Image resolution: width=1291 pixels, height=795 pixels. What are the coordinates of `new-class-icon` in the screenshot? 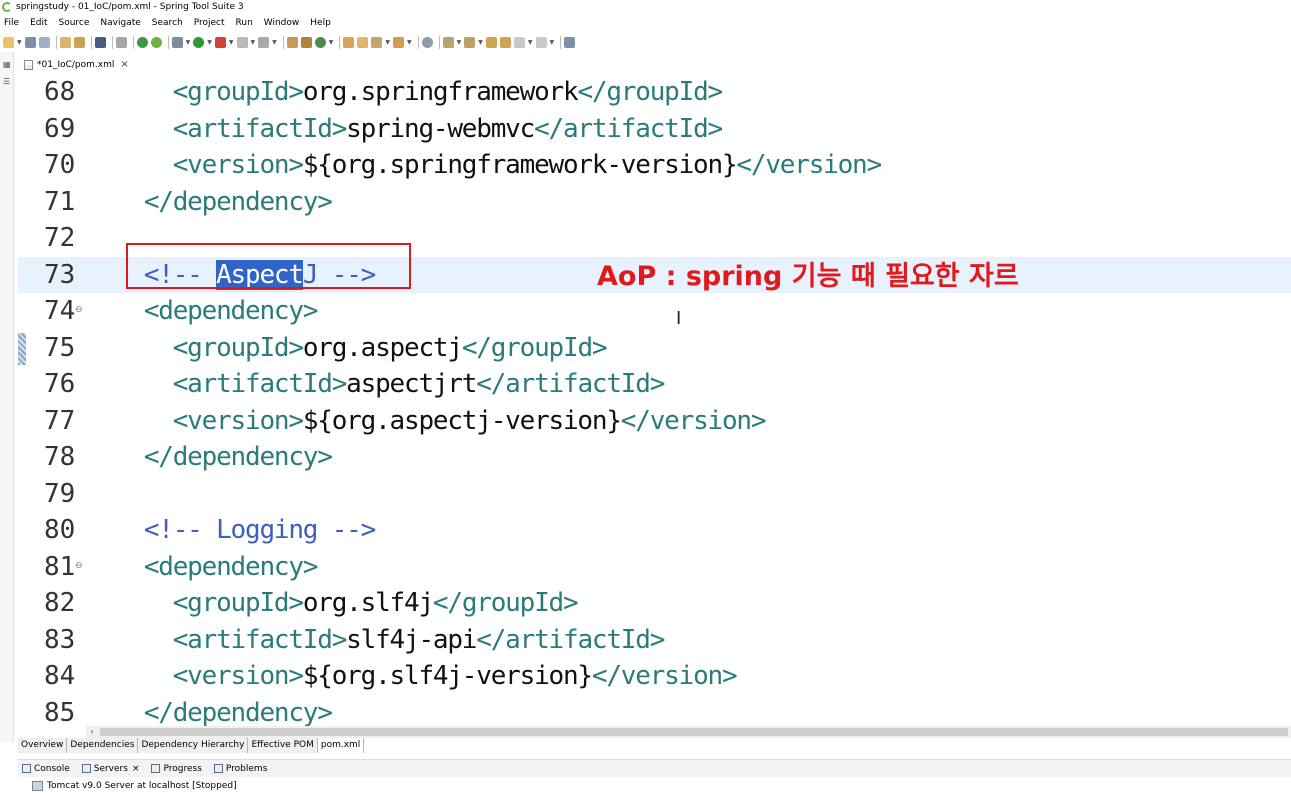 It's located at (306, 42).